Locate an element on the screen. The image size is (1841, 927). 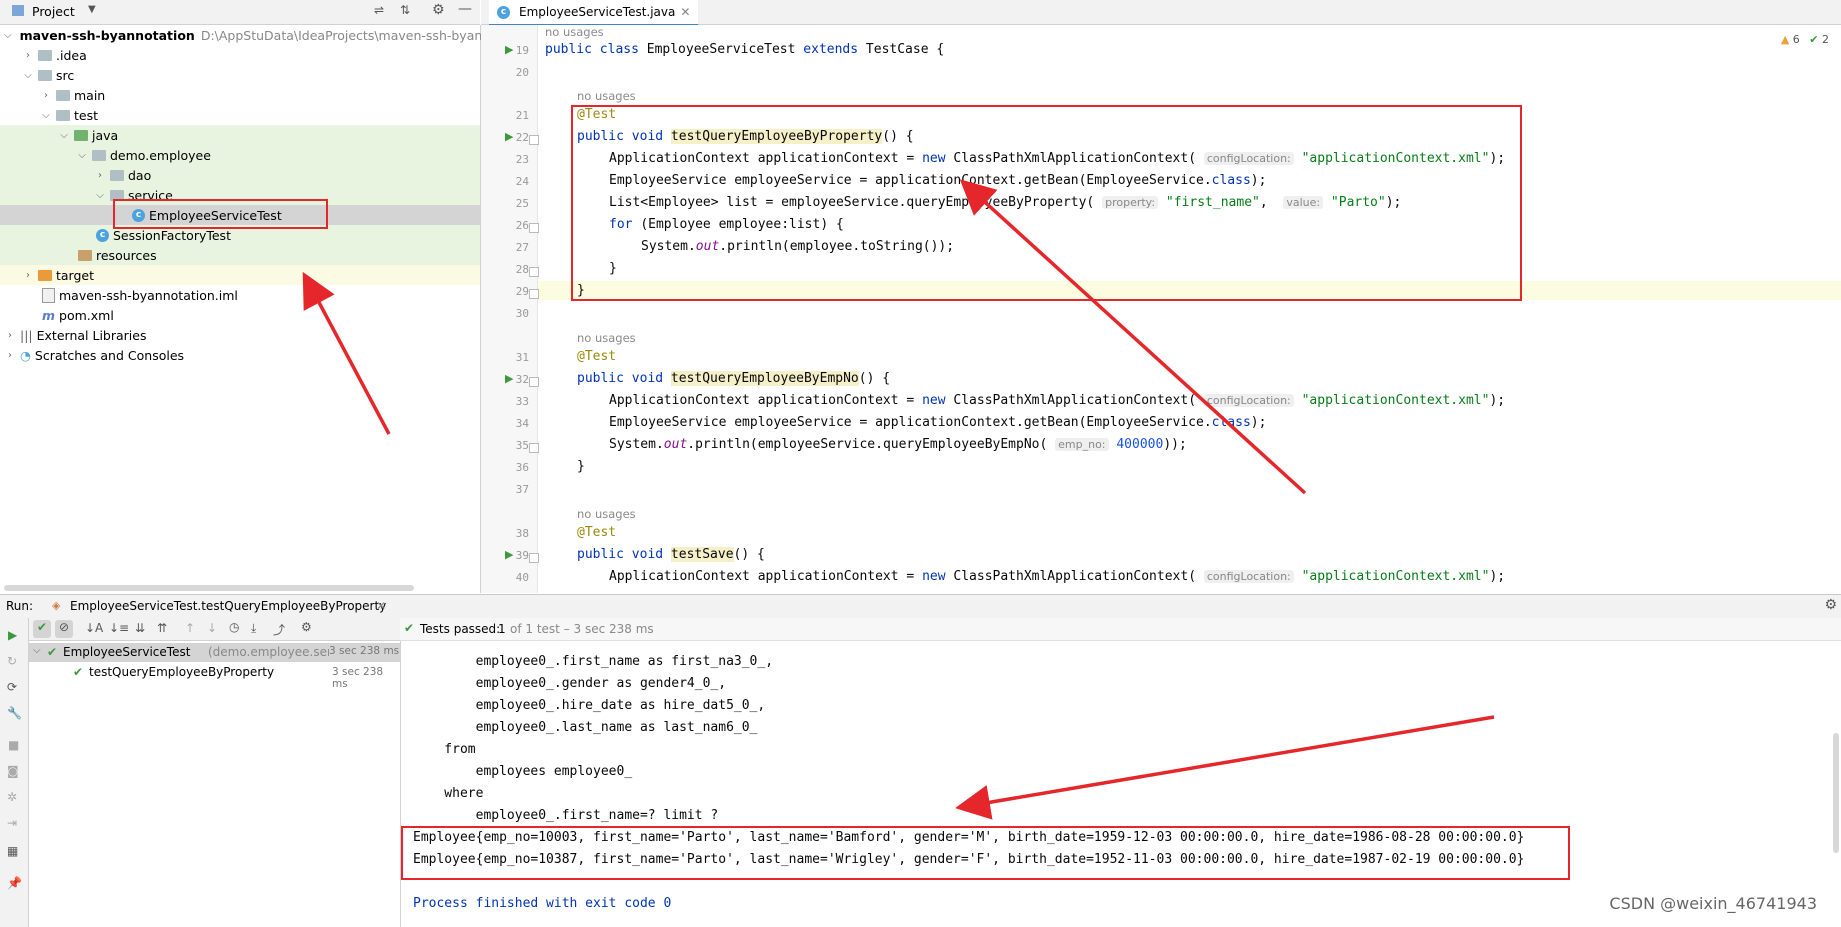
arrow-to-results is located at coordinates (1225, 767).